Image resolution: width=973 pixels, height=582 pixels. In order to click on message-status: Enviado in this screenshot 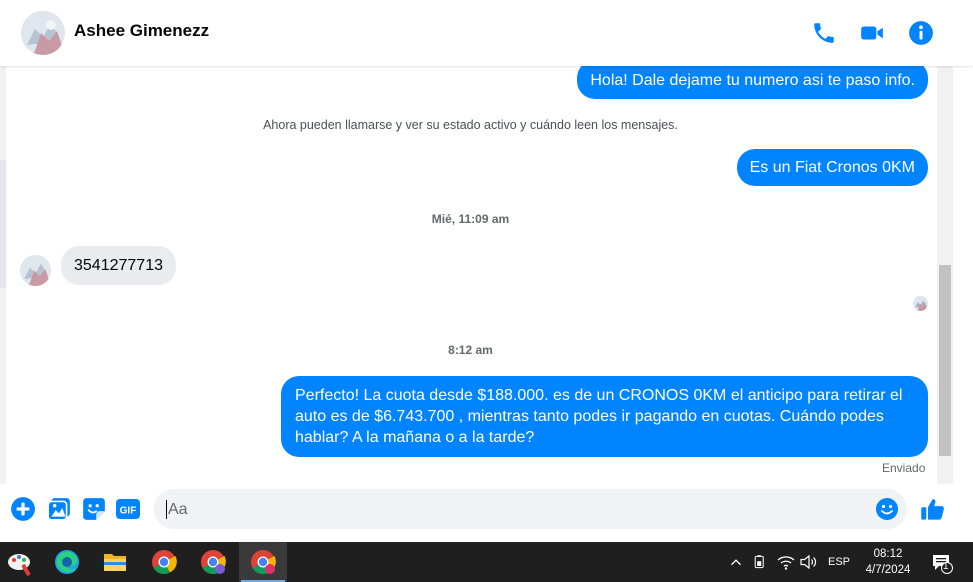, I will do `click(904, 468)`.